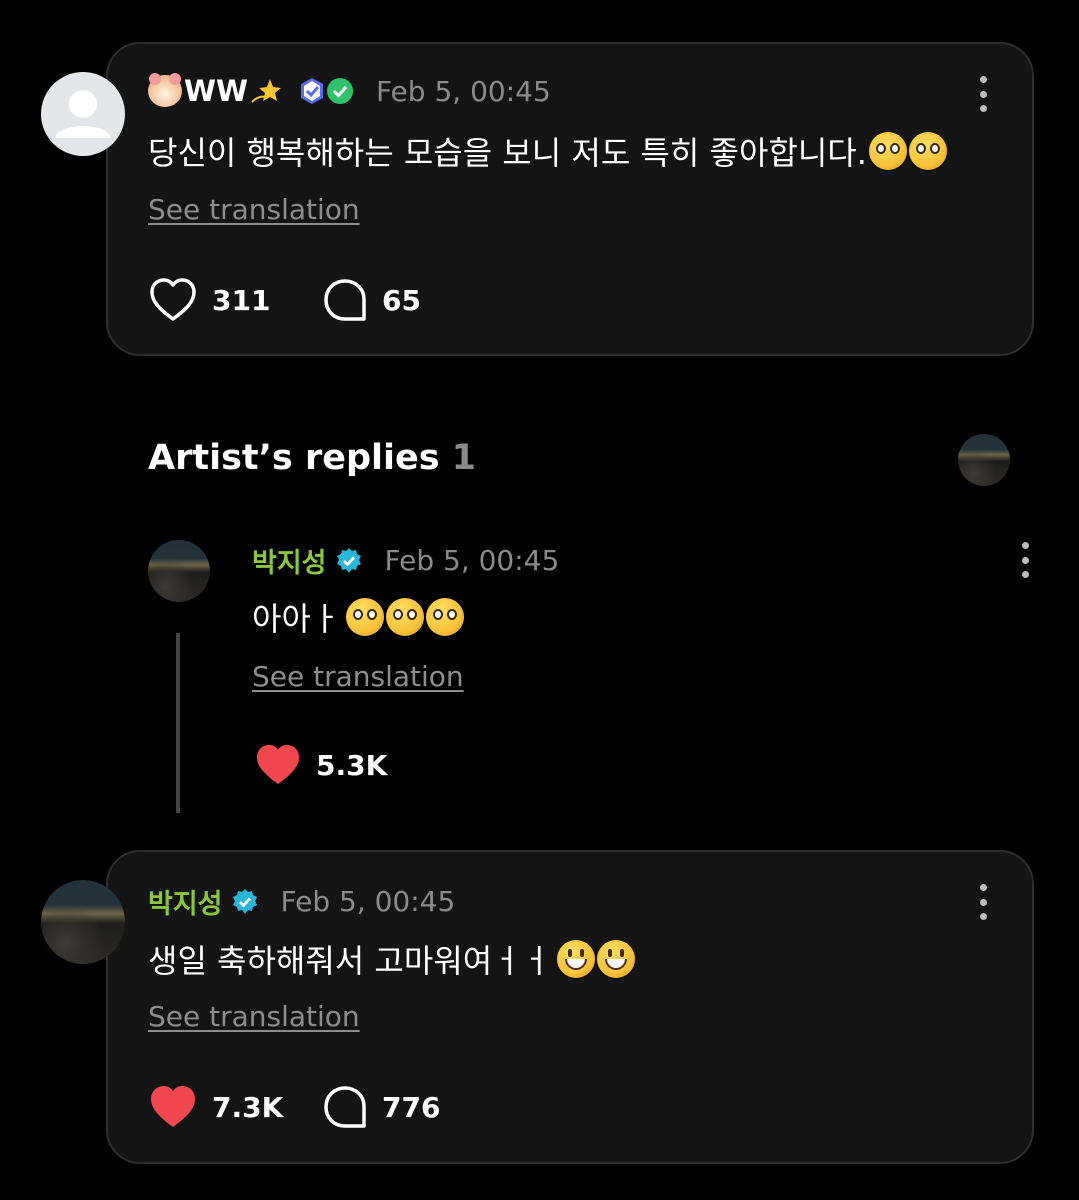 This screenshot has height=1200, width=1079. I want to click on comment-see-translation-link: See translation, so click(254, 209).